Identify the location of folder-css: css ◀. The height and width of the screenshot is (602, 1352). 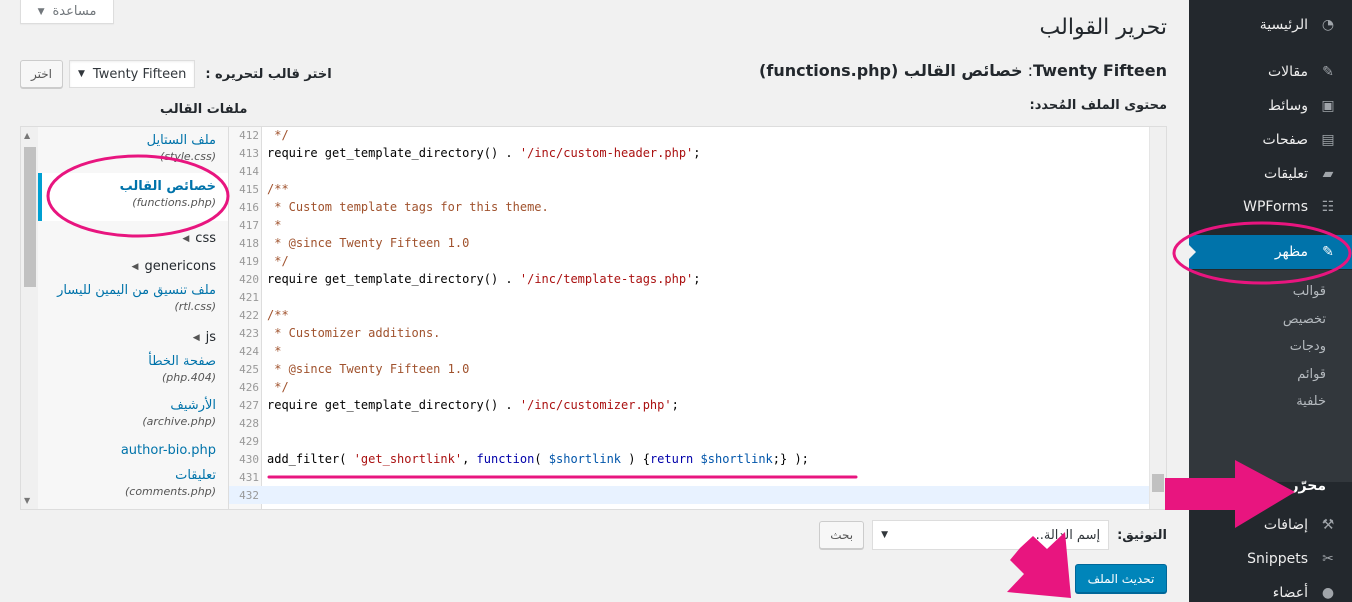
(133, 238).